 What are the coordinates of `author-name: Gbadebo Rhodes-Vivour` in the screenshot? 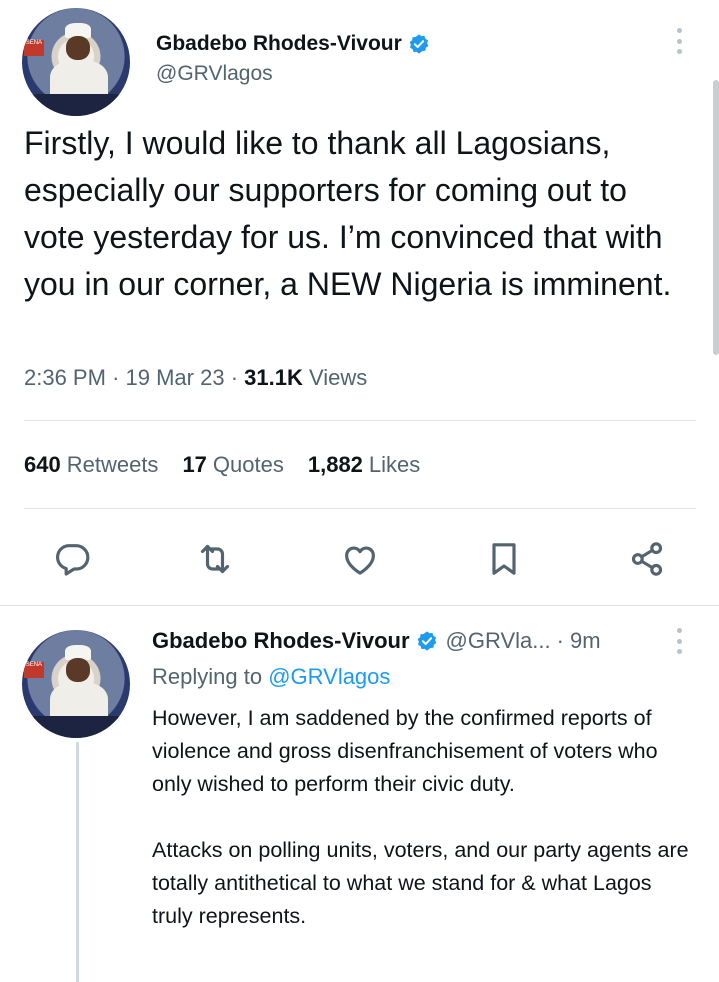 It's located at (279, 44).